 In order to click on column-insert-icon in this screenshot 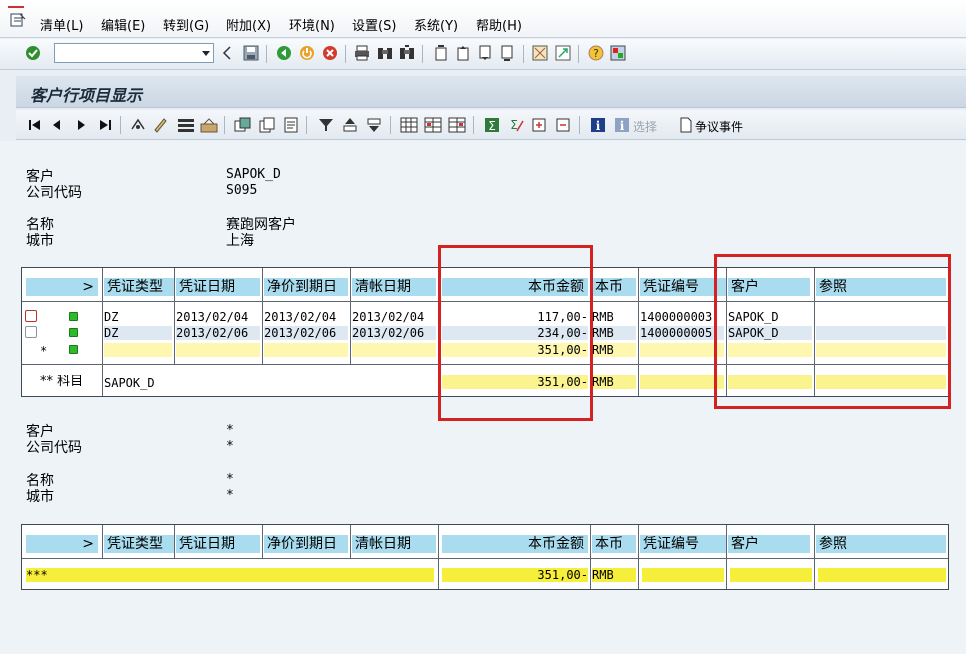, I will do `click(433, 125)`.